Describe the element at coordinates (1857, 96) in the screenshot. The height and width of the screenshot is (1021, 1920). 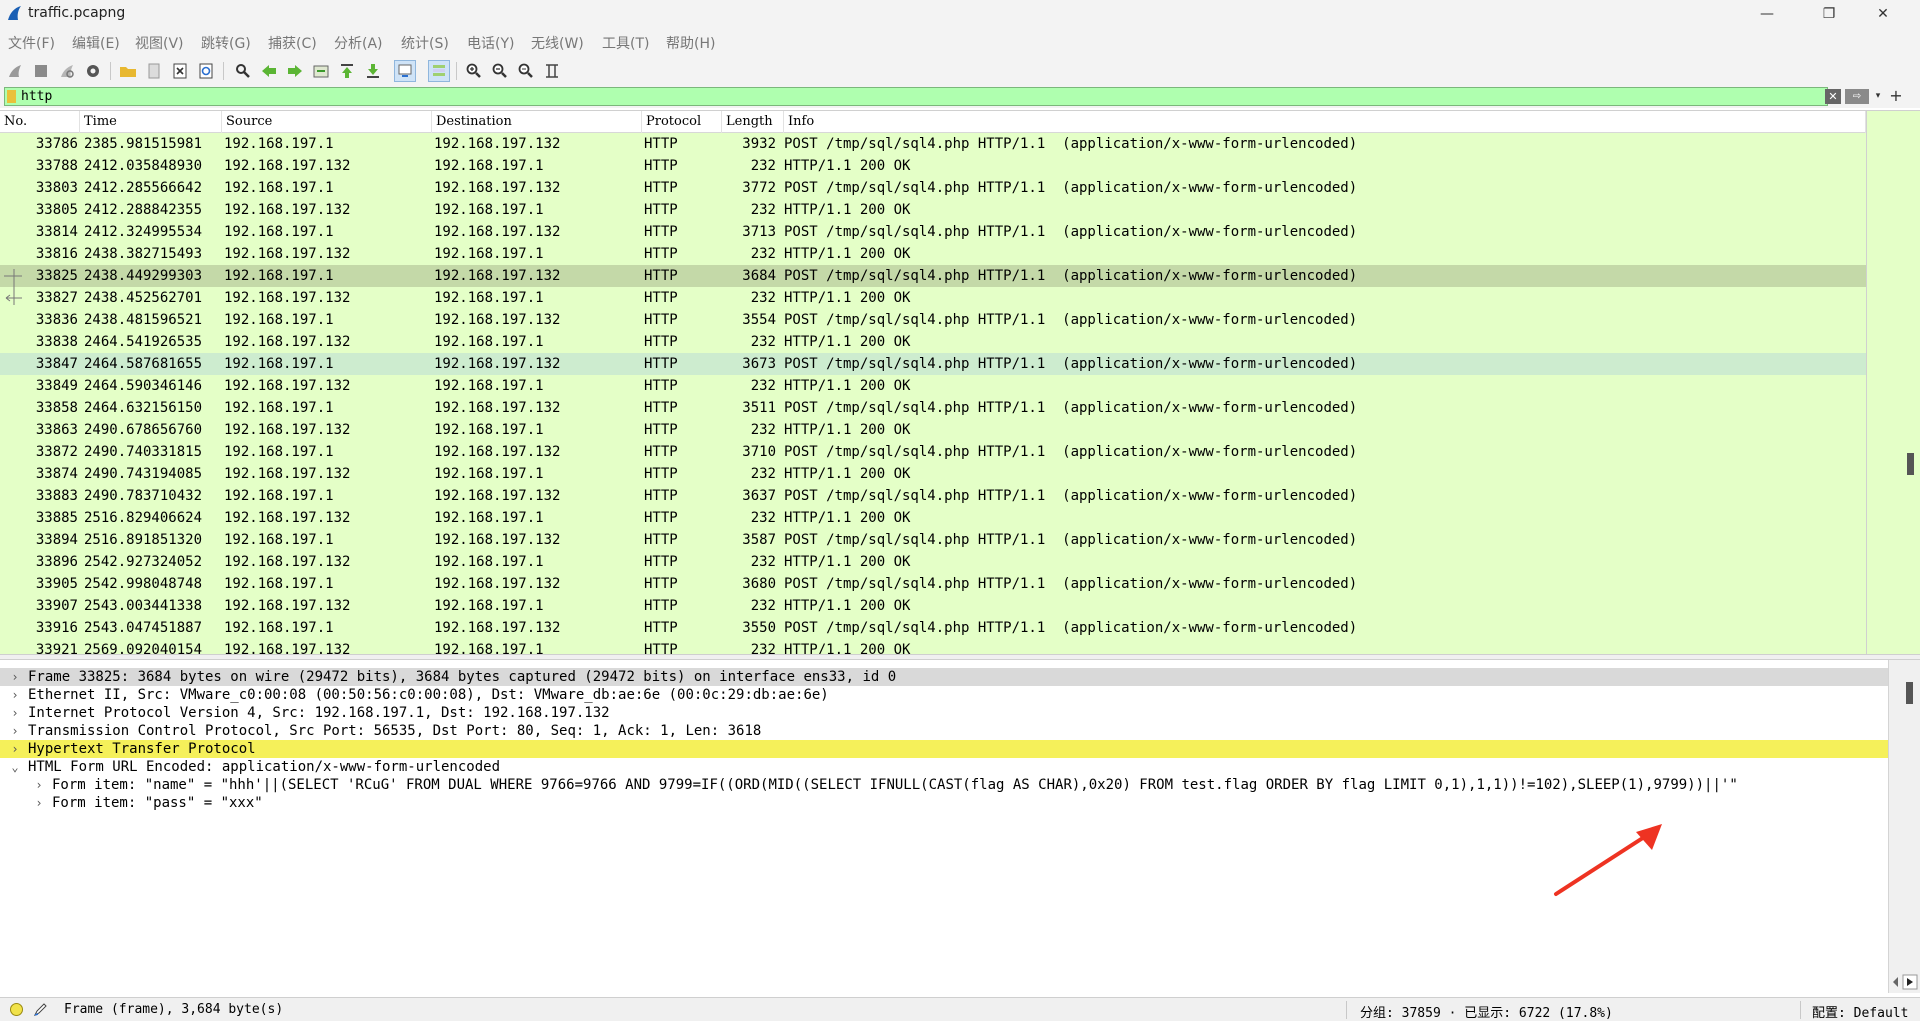
I see `apply-filter-icon: ⇨` at that location.